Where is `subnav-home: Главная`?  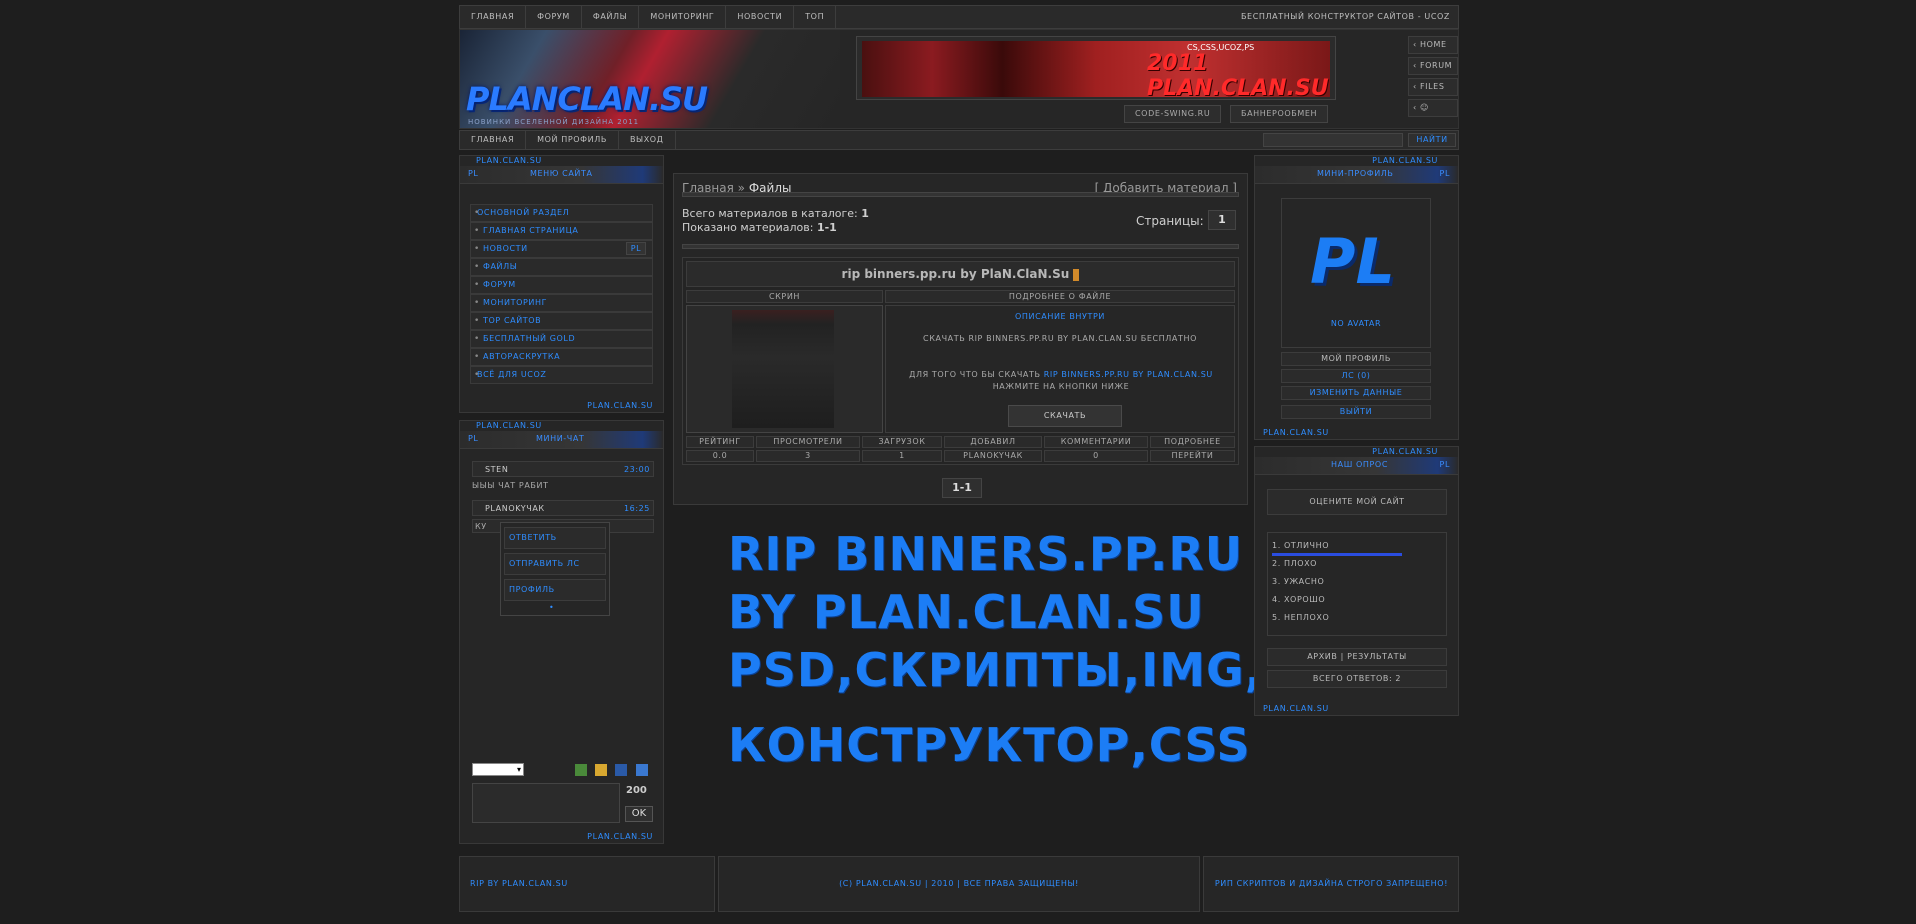 subnav-home: Главная is located at coordinates (493, 140).